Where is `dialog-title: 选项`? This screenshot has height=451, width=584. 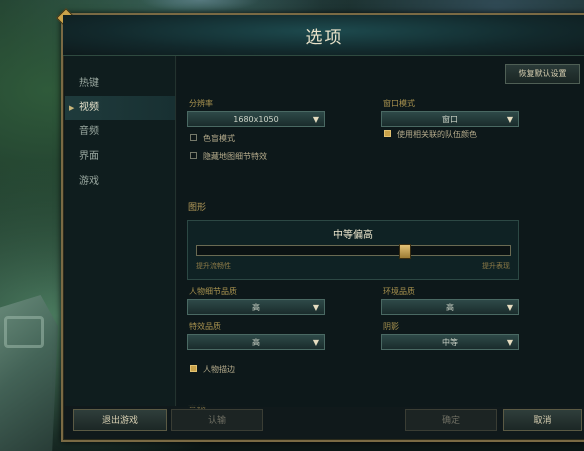 dialog-title: 选项 is located at coordinates (324, 38).